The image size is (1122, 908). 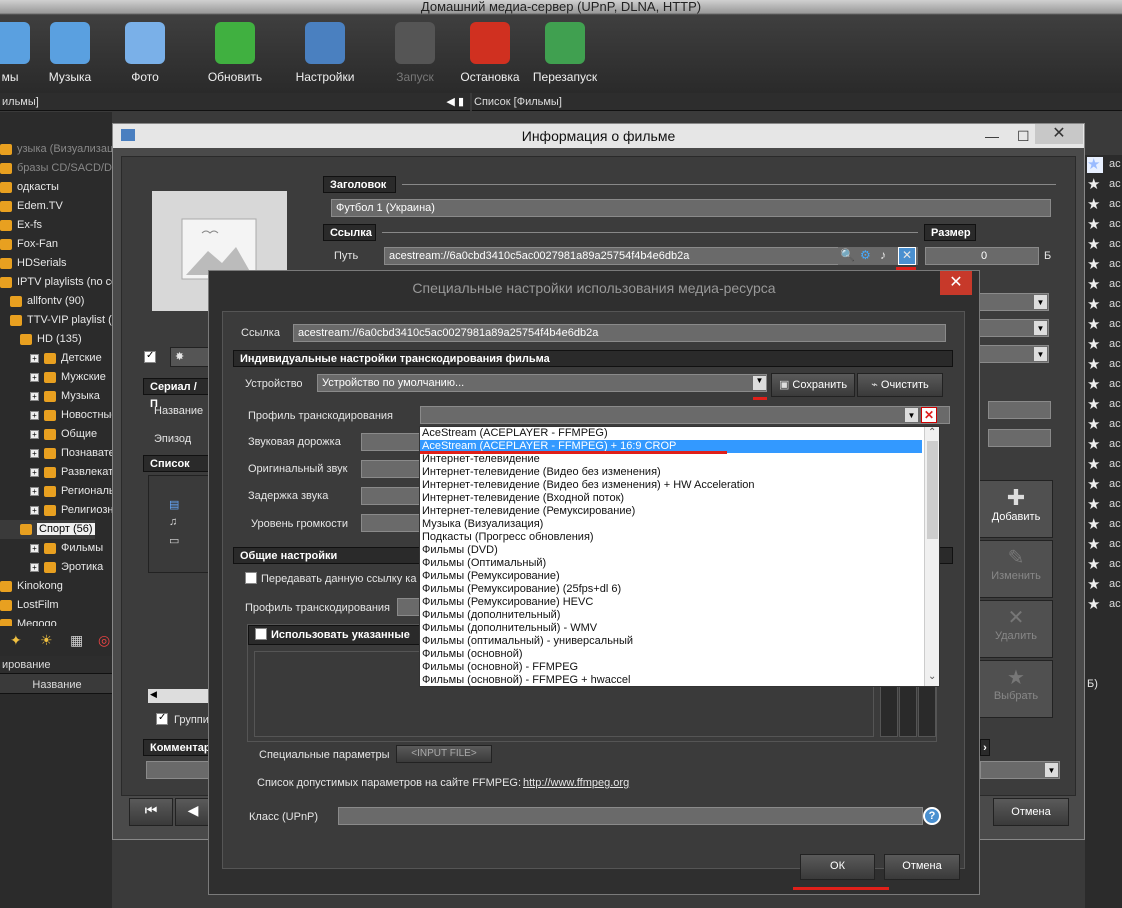 I want to click on cancel-button: Отмена, so click(x=922, y=867).